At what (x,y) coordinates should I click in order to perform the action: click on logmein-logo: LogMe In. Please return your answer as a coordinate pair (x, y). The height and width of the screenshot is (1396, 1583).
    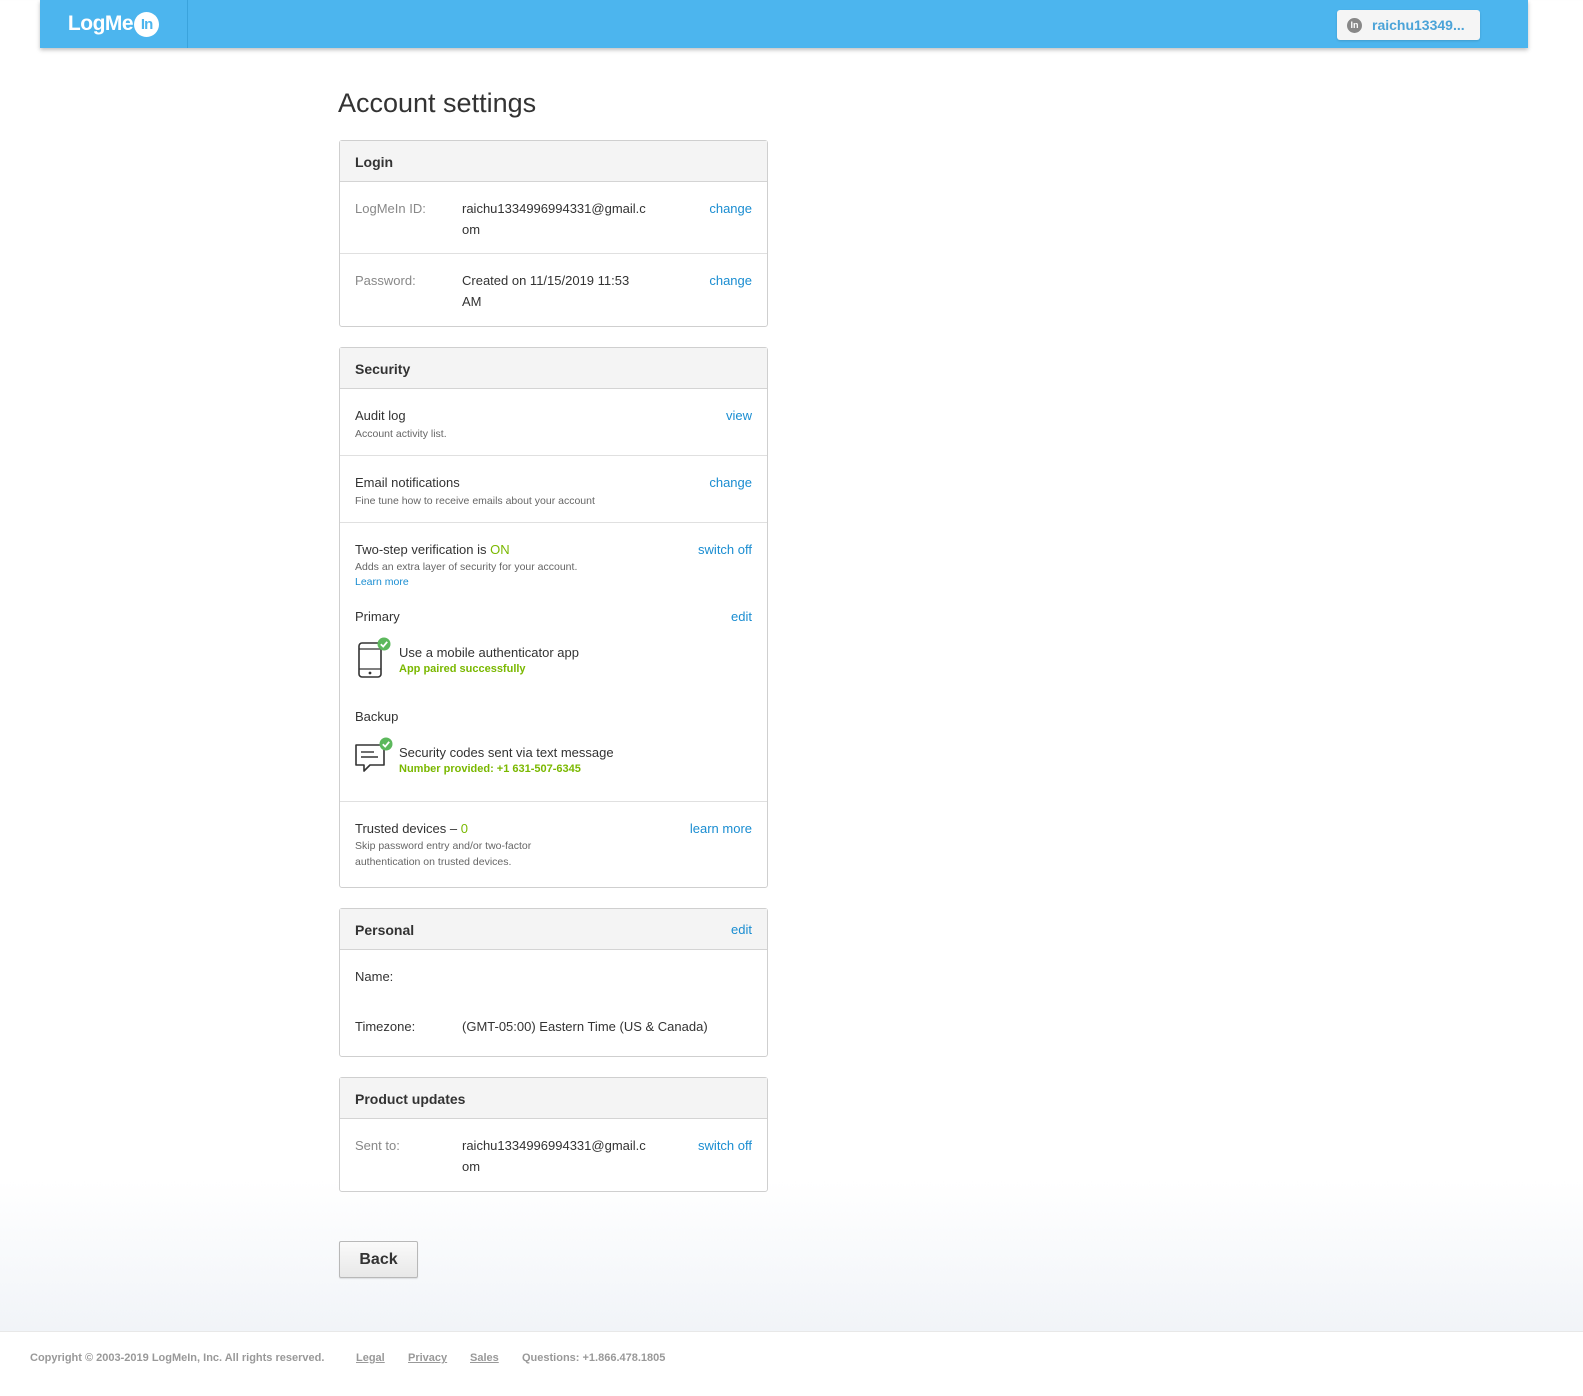
    Looking at the image, I should click on (114, 24).